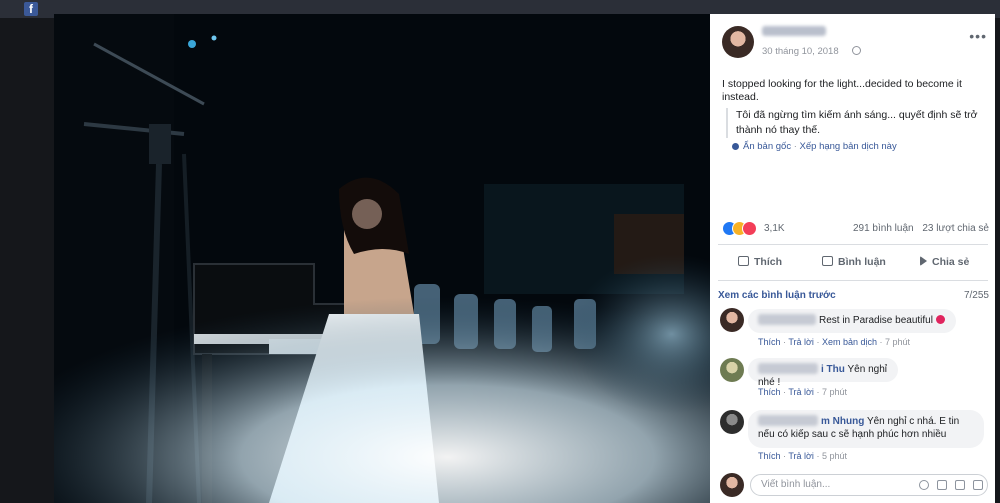 This screenshot has width=1000, height=503. I want to click on share-label: Chia sẻ, so click(951, 262).